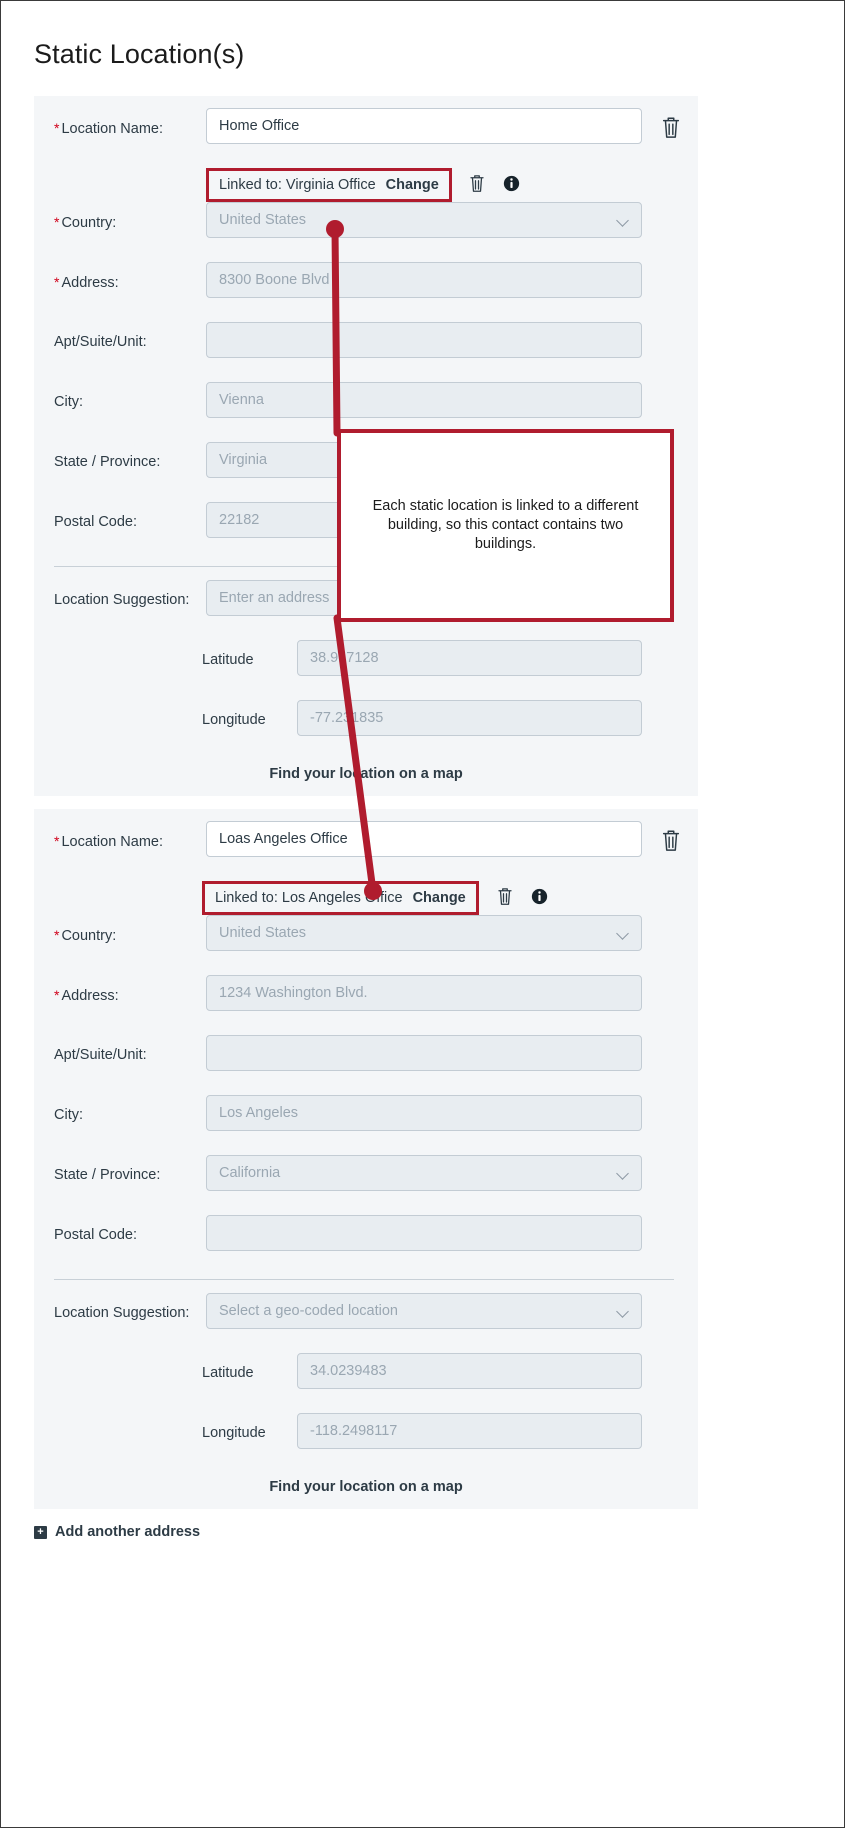  Describe the element at coordinates (366, 774) in the screenshot. I see `find-location-on-map-1-link: Find your location on a map` at that location.